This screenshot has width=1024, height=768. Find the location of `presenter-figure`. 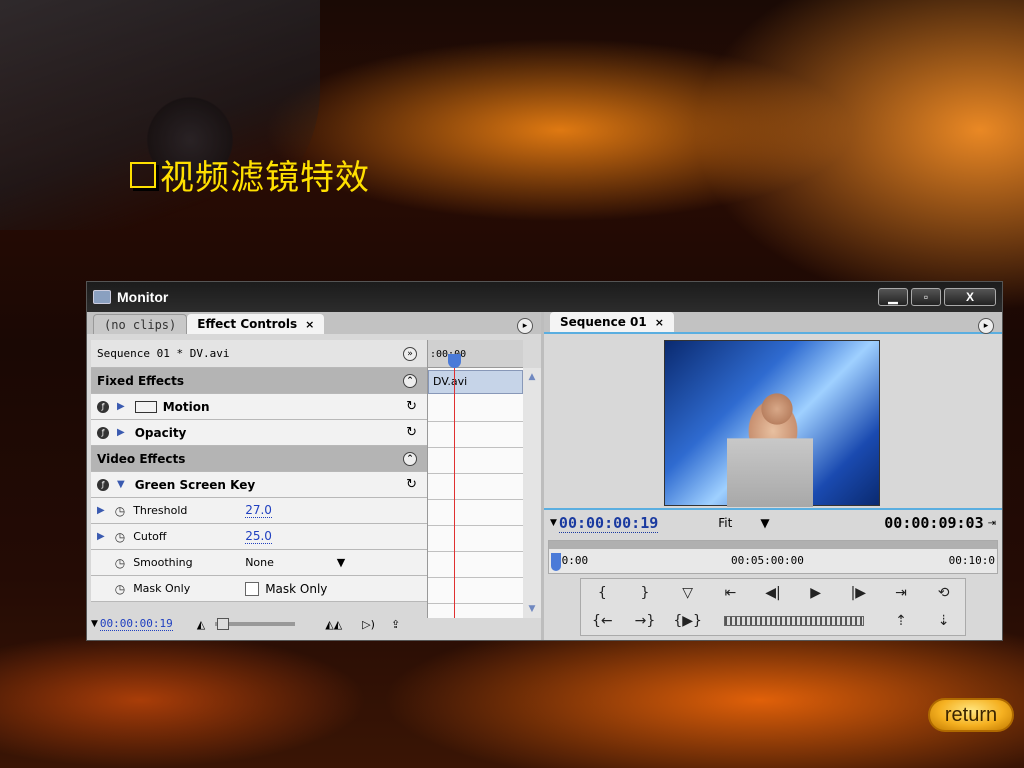

presenter-figure is located at coordinates (770, 444).